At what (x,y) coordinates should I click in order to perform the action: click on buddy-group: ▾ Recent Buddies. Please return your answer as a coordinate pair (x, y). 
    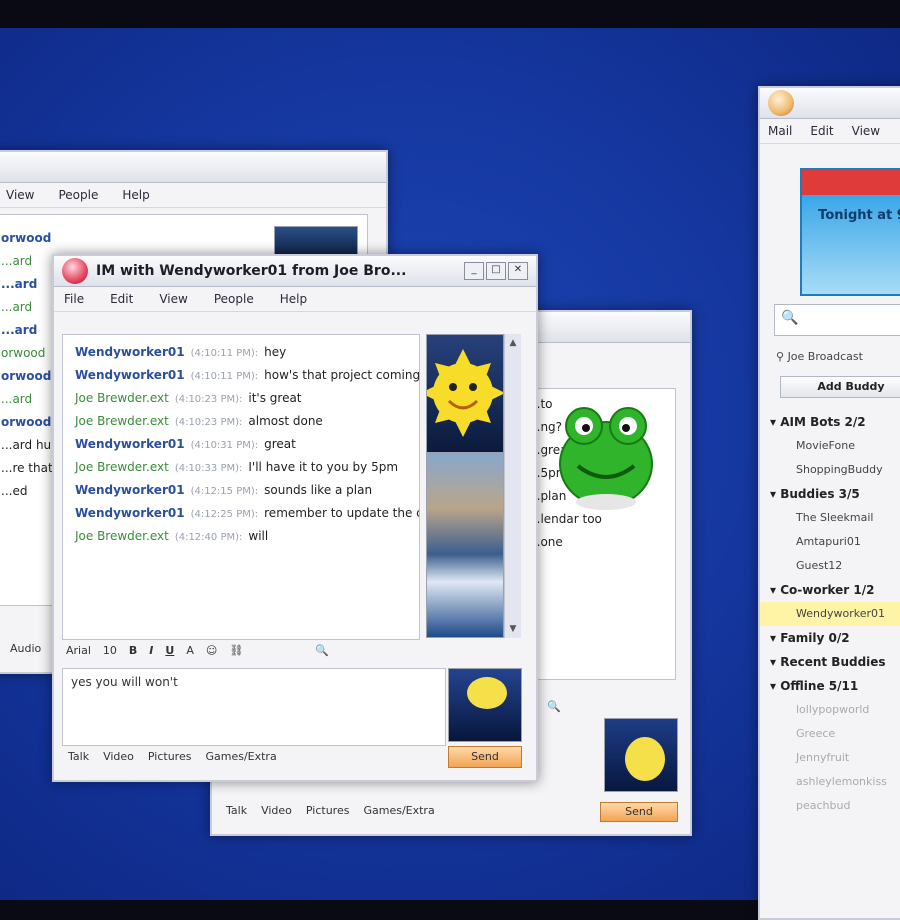
    Looking at the image, I should click on (830, 662).